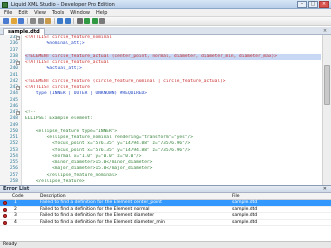  I want to click on column-file: File, so click(236, 196).